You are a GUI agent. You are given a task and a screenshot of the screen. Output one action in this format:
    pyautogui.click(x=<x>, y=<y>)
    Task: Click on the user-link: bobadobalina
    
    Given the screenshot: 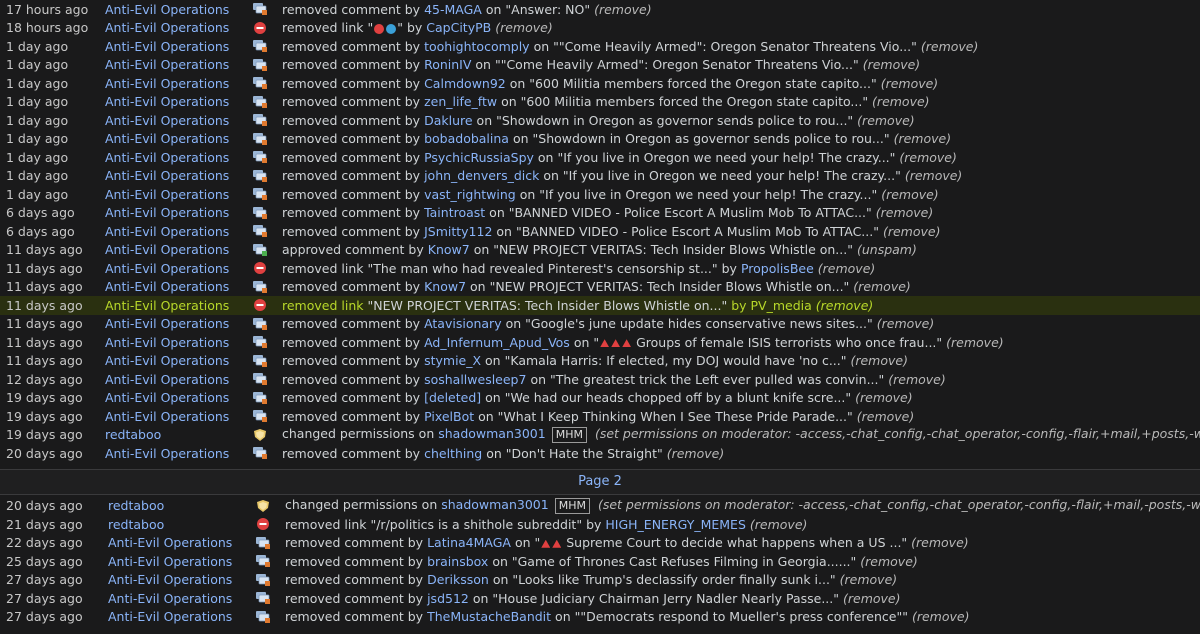 What is the action you would take?
    pyautogui.click(x=466, y=138)
    